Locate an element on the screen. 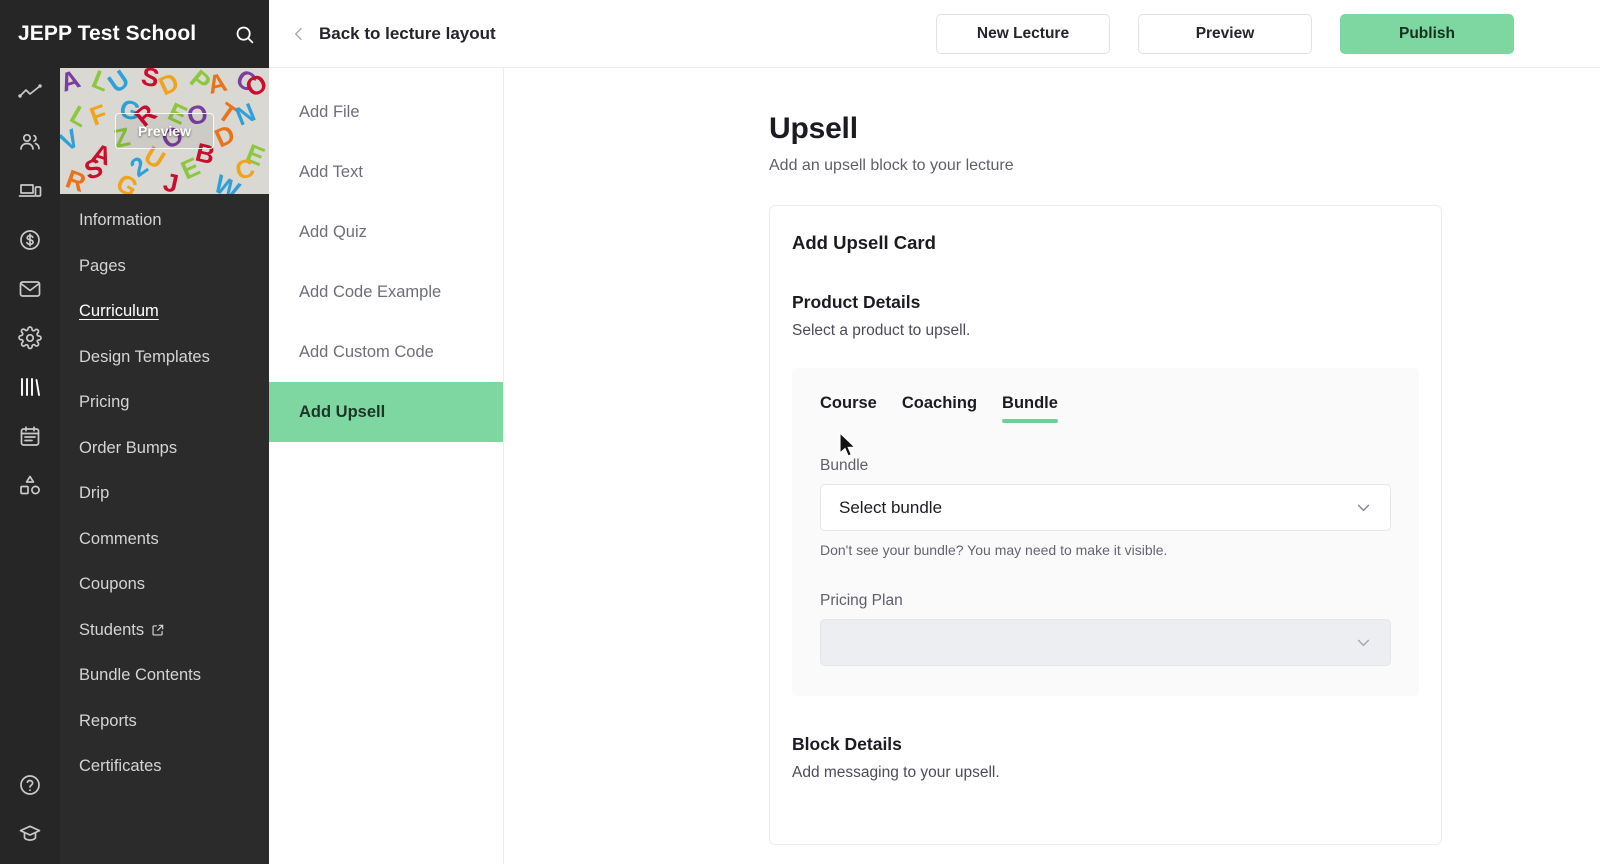  tab-coaching: Coaching is located at coordinates (939, 408).